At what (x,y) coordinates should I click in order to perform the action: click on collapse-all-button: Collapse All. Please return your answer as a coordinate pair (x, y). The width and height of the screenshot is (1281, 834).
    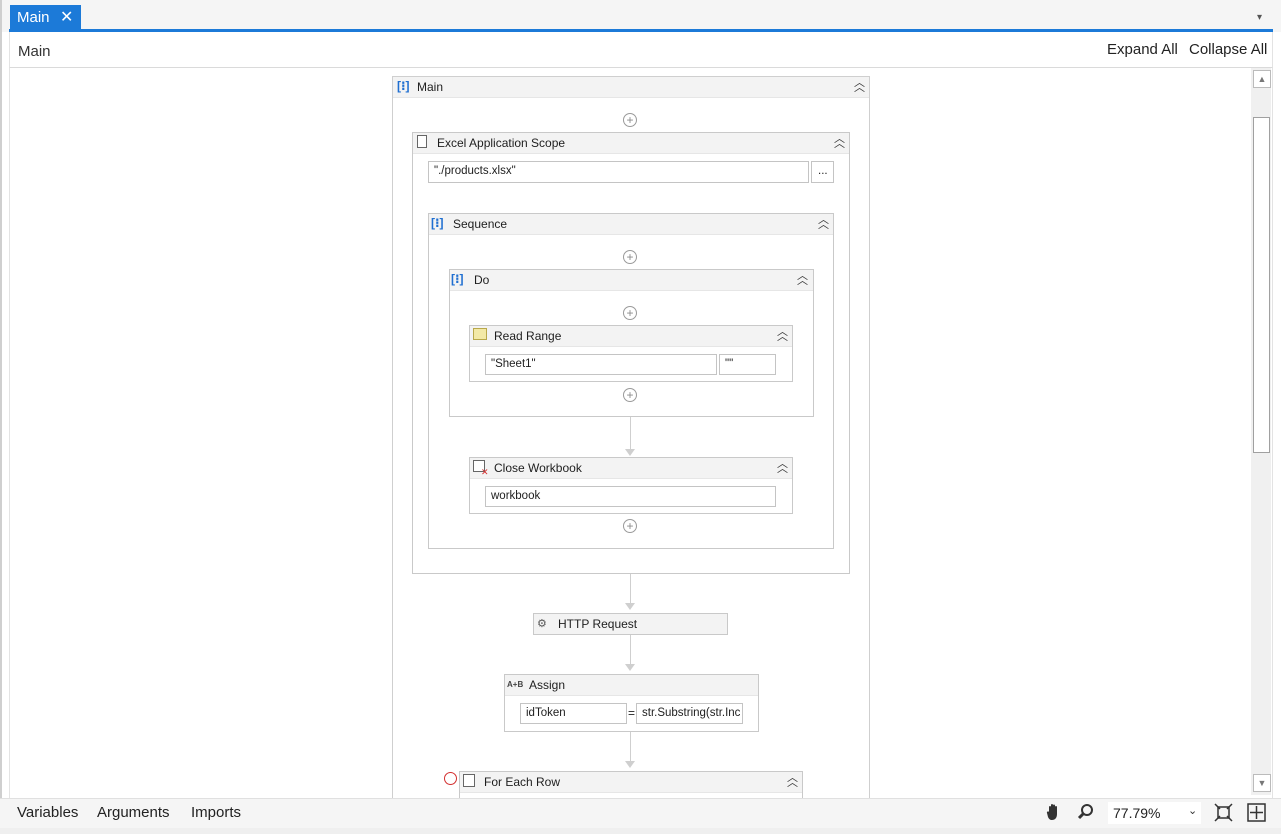
    Looking at the image, I should click on (1228, 49).